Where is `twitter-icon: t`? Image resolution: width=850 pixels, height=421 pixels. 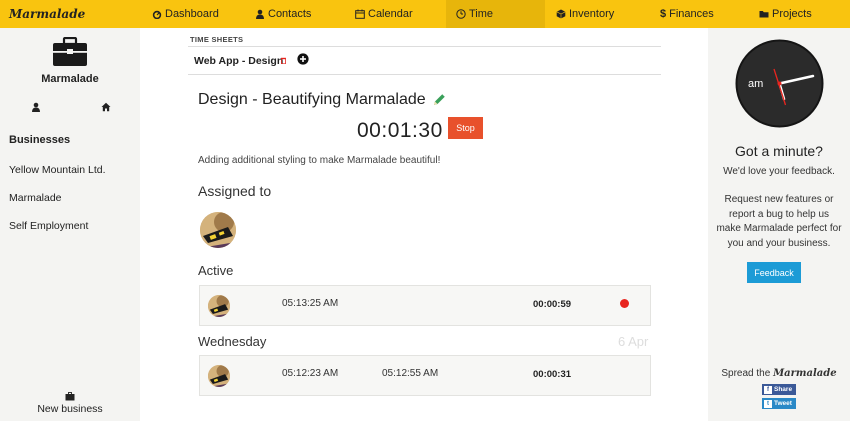 twitter-icon: t is located at coordinates (768, 403).